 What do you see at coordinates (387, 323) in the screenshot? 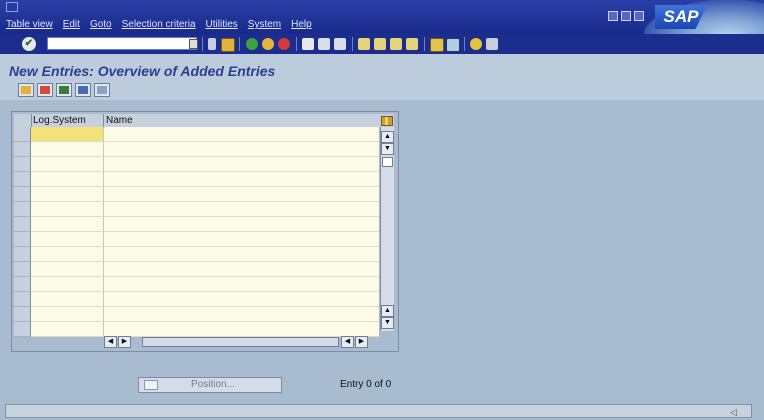
I see `scroll-page-down-icon: ▼` at bounding box center [387, 323].